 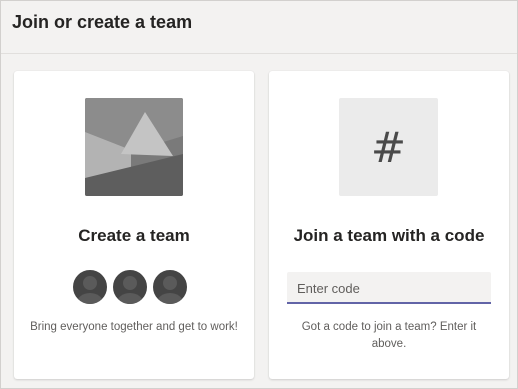 What do you see at coordinates (134, 147) in the screenshot?
I see `mountain-image-icon` at bounding box center [134, 147].